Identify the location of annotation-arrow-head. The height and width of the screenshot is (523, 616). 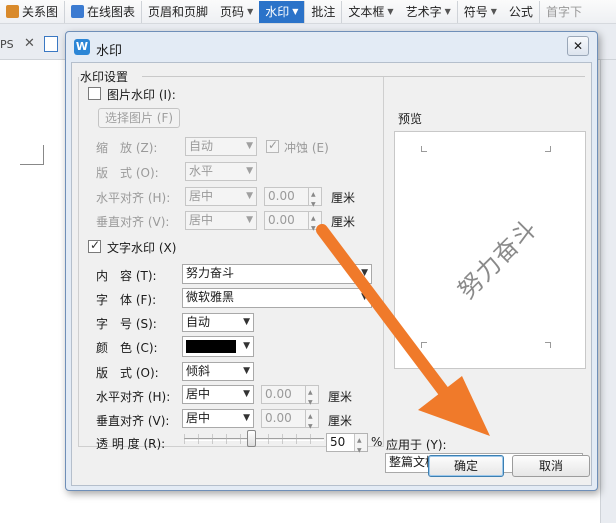
(454, 406).